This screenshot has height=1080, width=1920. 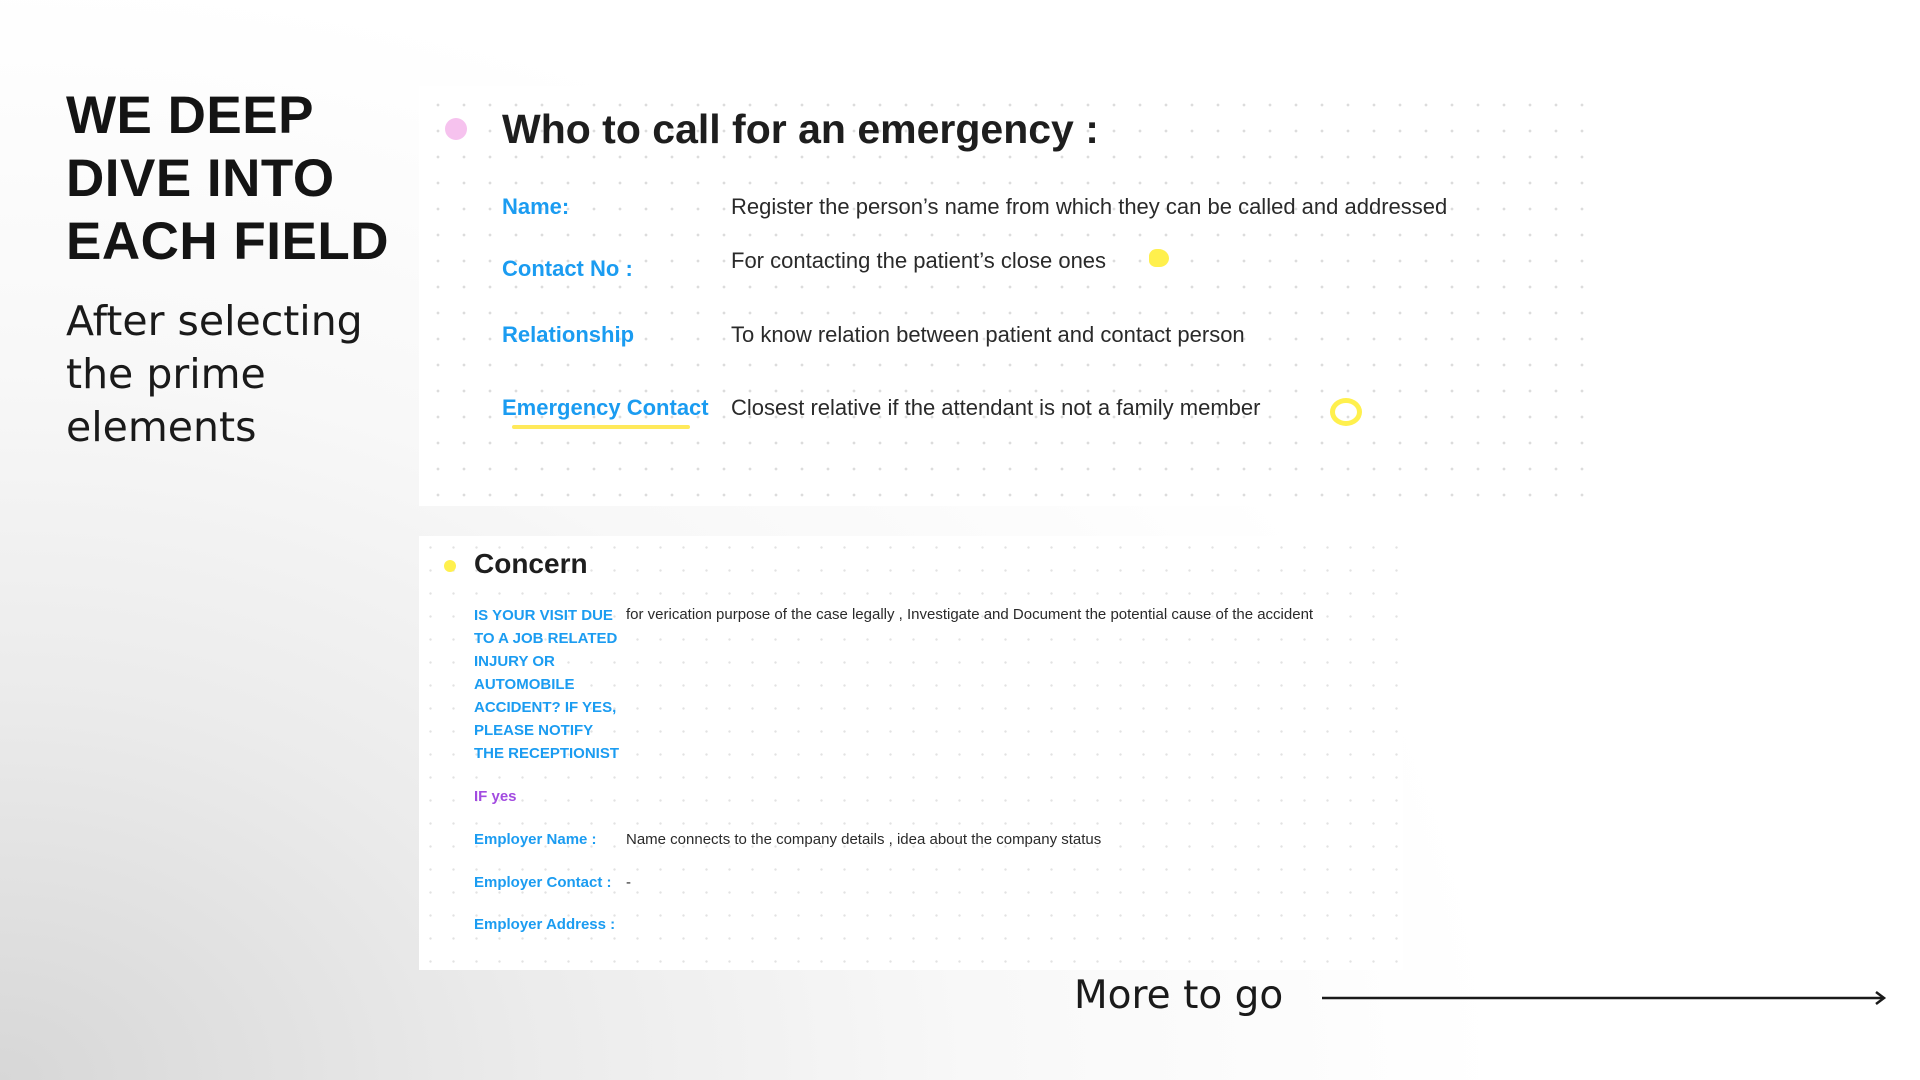 I want to click on slide-heading: WE DEEP DIVE INTO EACH FIELD, so click(x=231, y=178).